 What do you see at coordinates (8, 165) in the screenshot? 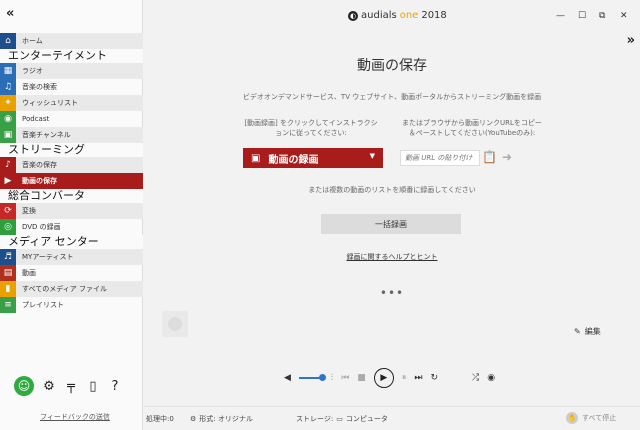
I see `music-save-icon: ♪` at bounding box center [8, 165].